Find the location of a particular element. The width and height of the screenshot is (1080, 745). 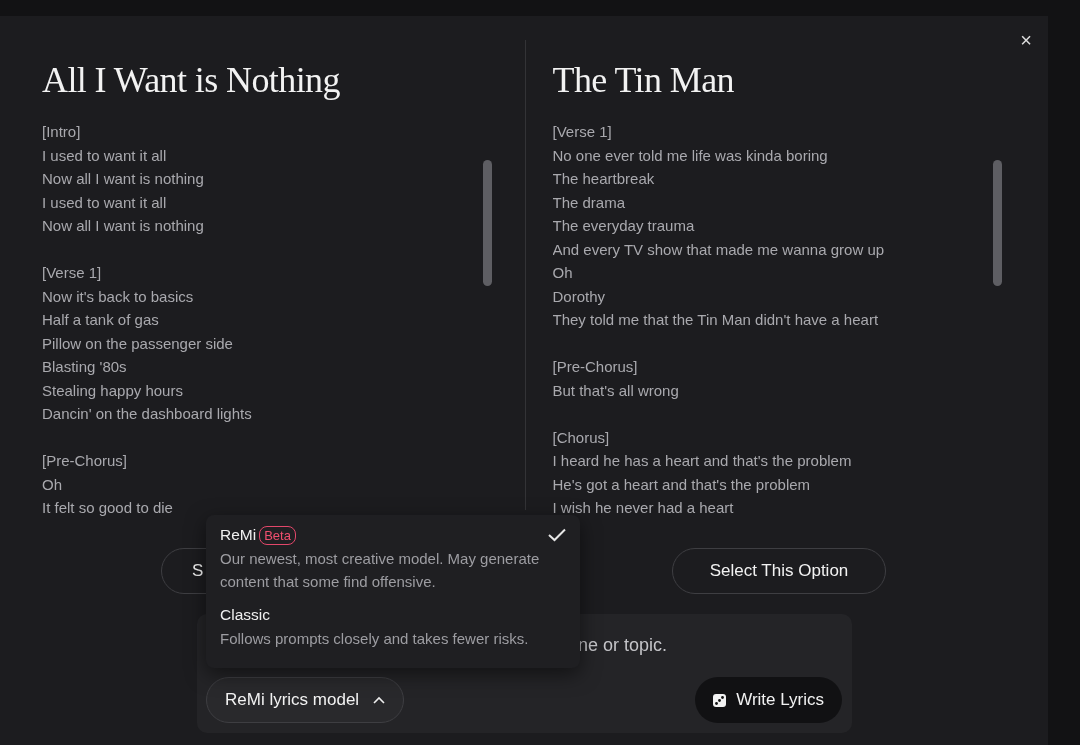

lyric-line: The heartbreak is located at coordinates (604, 179).